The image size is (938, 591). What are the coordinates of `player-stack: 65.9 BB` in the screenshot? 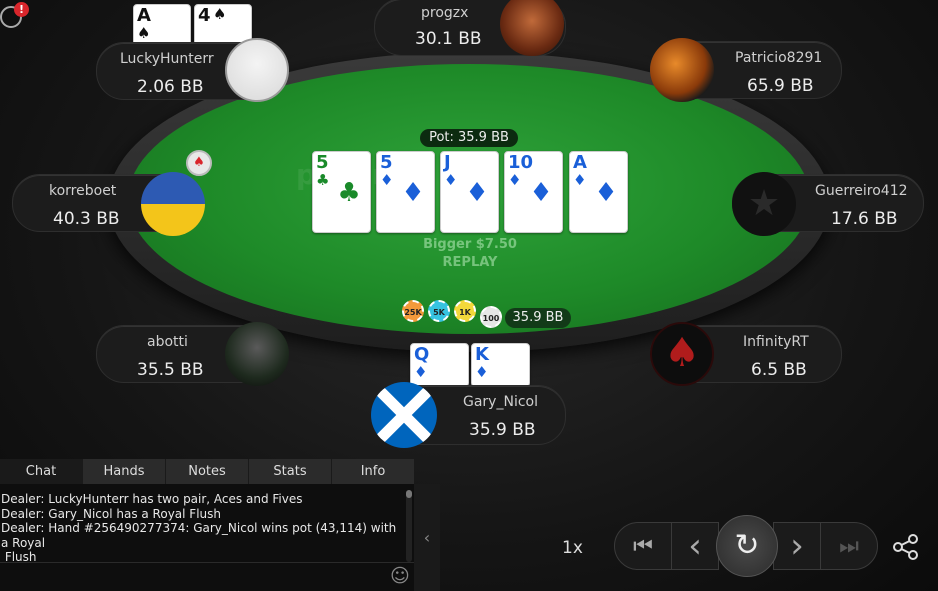 It's located at (780, 86).